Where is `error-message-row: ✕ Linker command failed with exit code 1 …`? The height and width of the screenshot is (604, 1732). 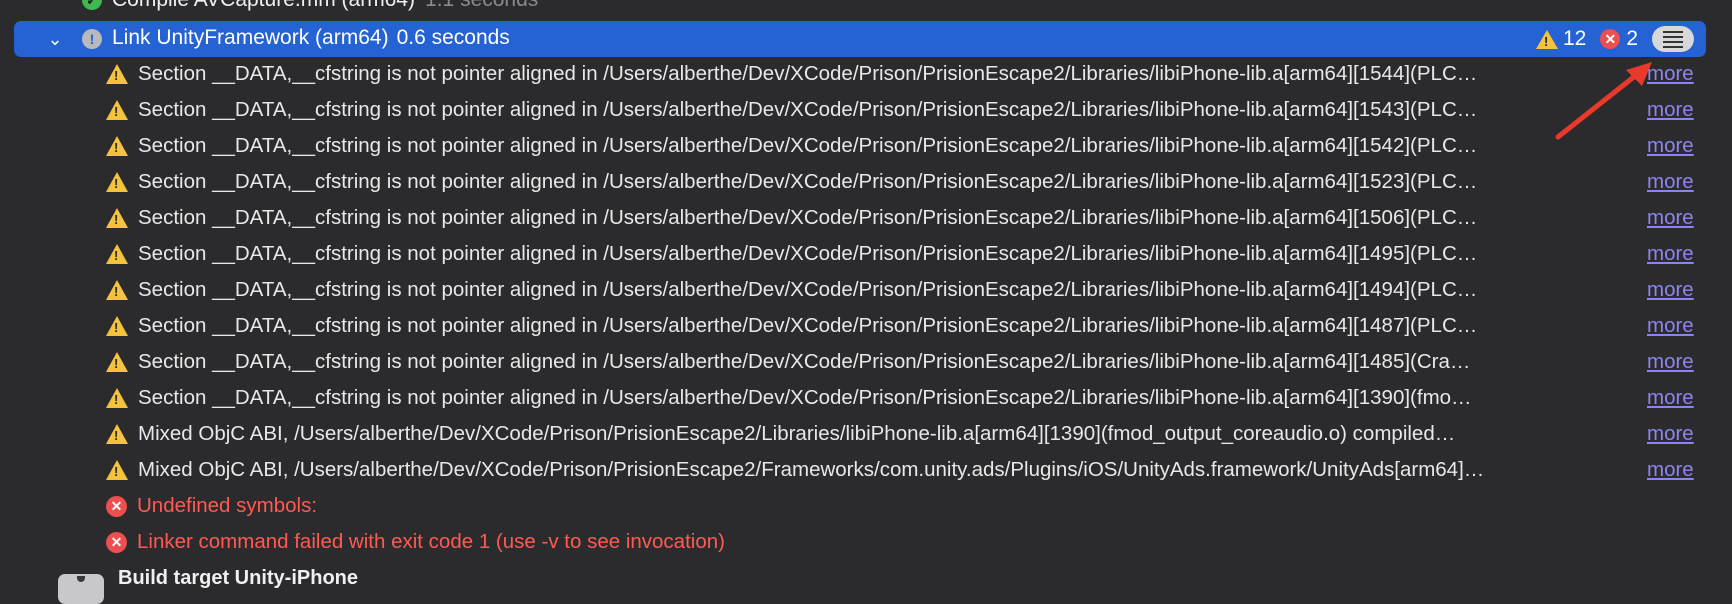 error-message-row: ✕ Linker command failed with exit code 1 … is located at coordinates (901, 542).